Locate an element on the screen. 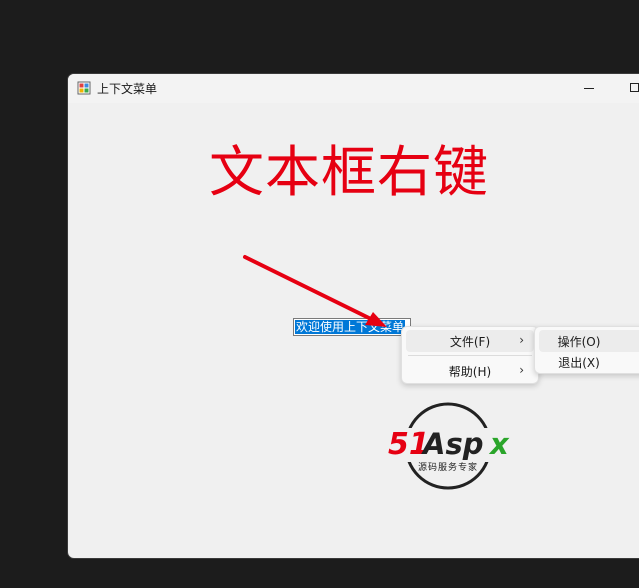 This screenshot has height=588, width=639. app-icon is located at coordinates (84, 88).